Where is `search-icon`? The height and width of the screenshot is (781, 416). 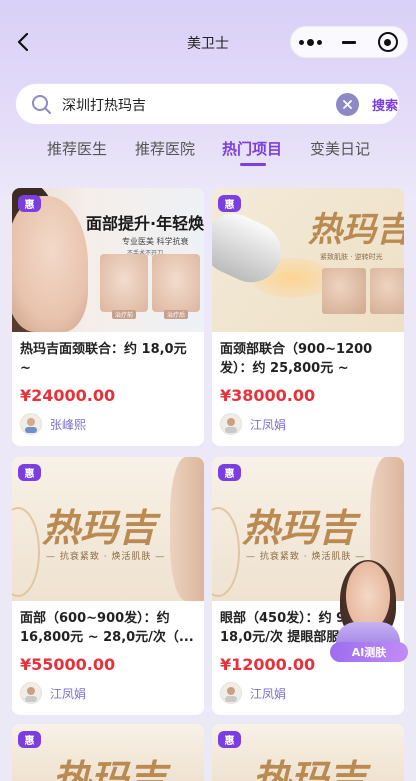 search-icon is located at coordinates (41, 104).